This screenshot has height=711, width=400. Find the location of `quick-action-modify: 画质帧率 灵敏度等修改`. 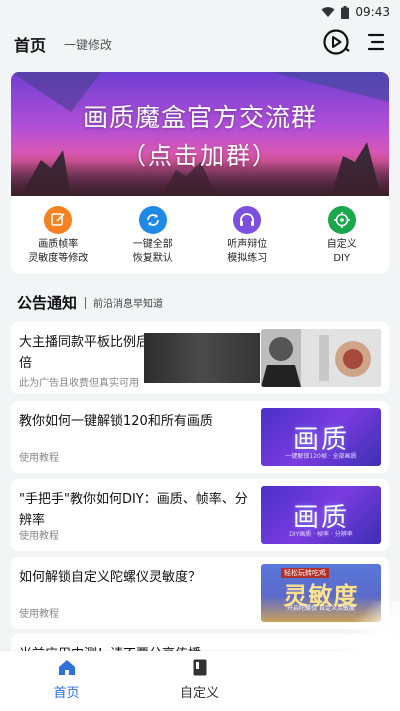

quick-action-modify: 画质帧率 灵敏度等修改 is located at coordinates (58, 235).